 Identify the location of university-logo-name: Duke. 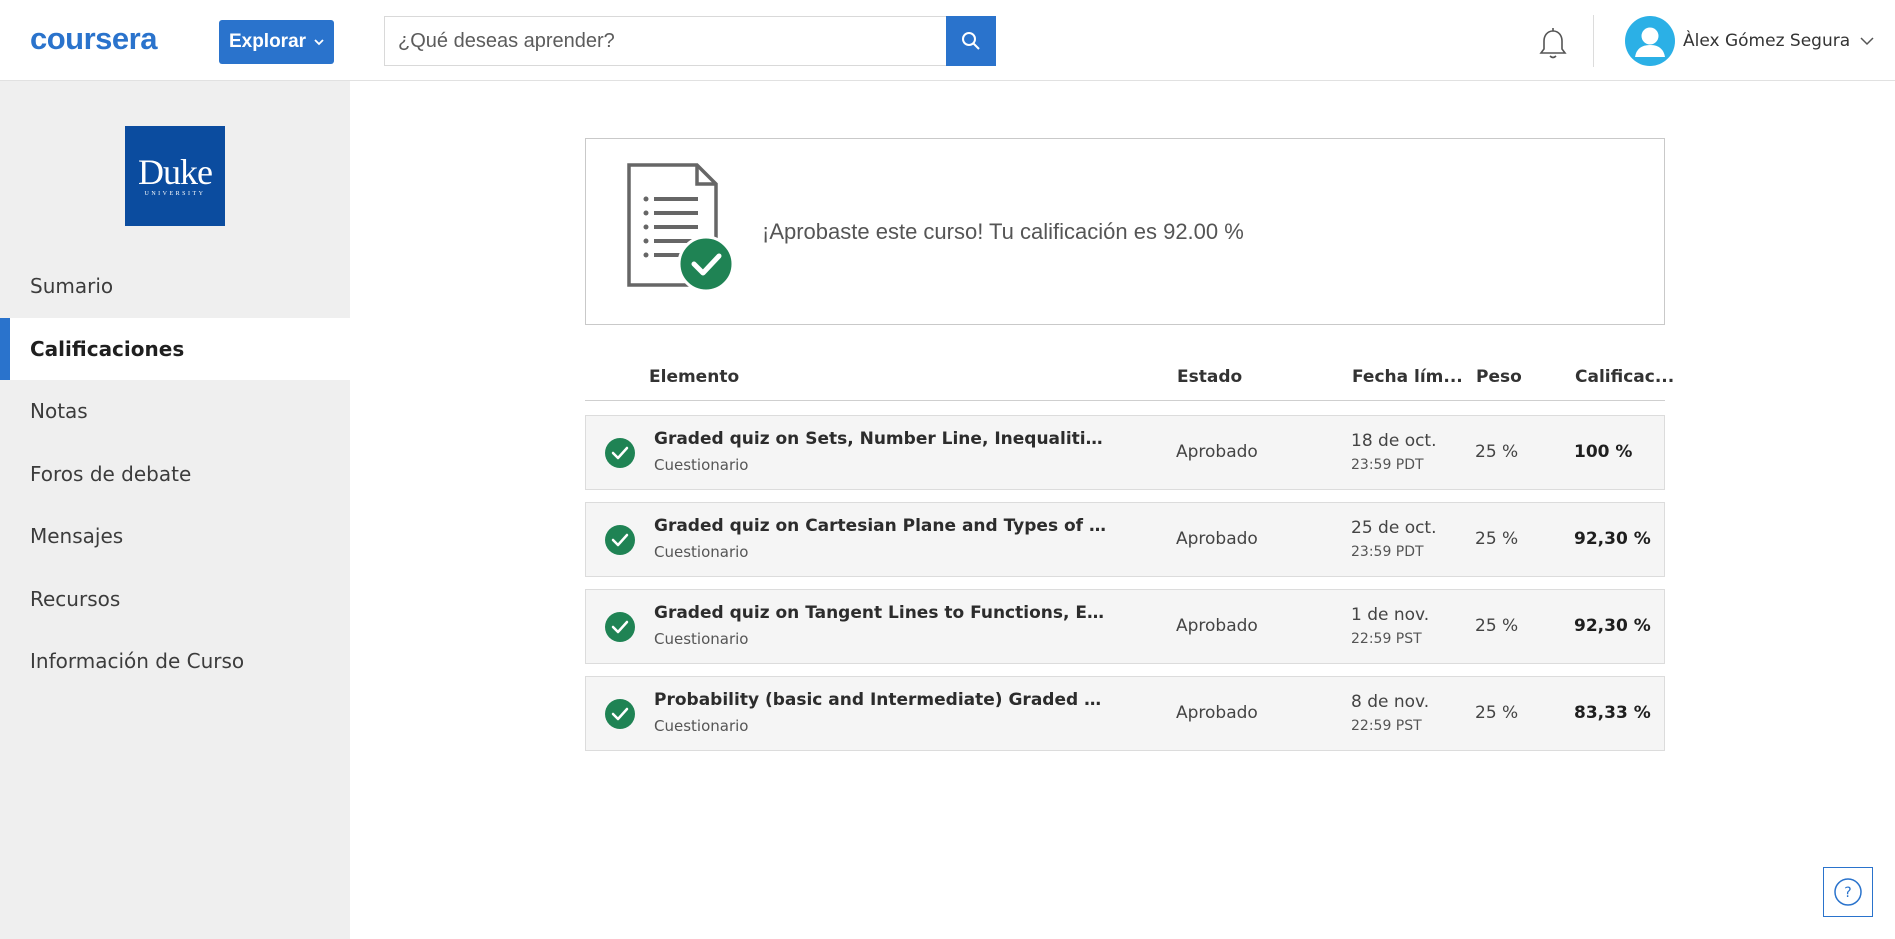
(175, 172).